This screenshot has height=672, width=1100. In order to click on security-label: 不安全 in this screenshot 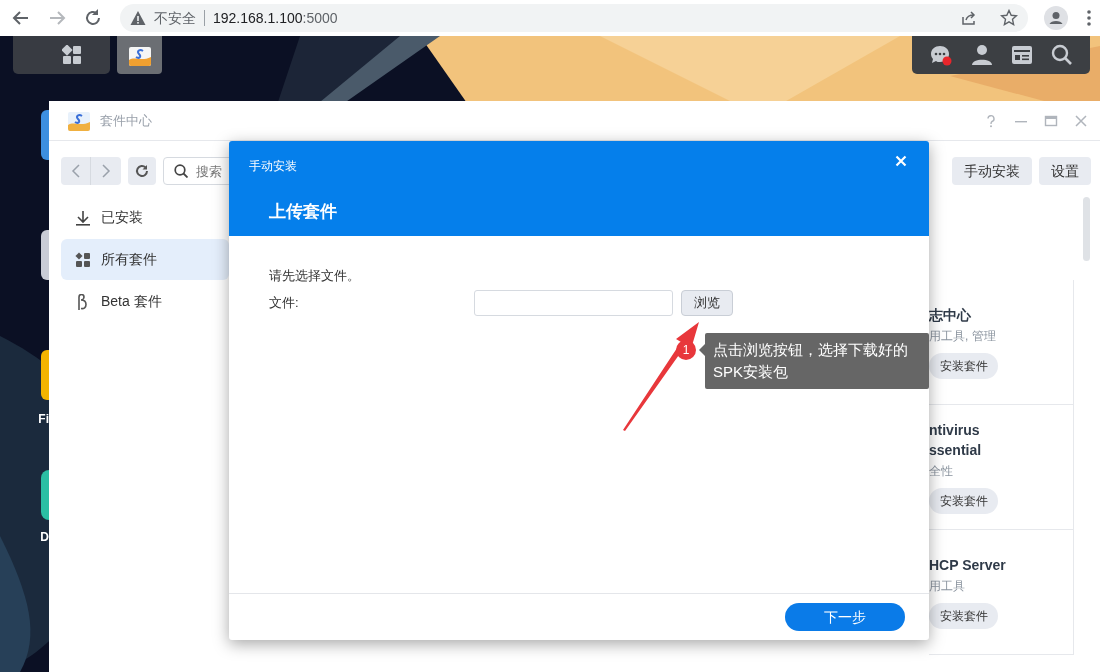, I will do `click(175, 18)`.